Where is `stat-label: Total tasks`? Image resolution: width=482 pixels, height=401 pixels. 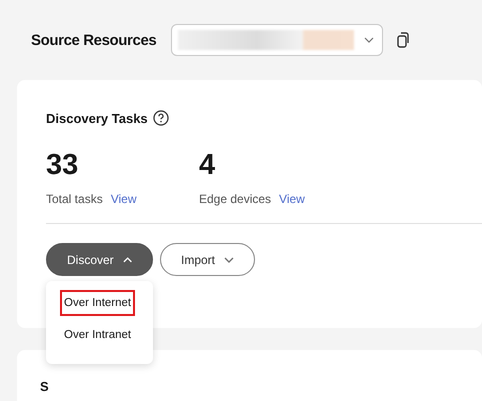 stat-label: Total tasks is located at coordinates (74, 199).